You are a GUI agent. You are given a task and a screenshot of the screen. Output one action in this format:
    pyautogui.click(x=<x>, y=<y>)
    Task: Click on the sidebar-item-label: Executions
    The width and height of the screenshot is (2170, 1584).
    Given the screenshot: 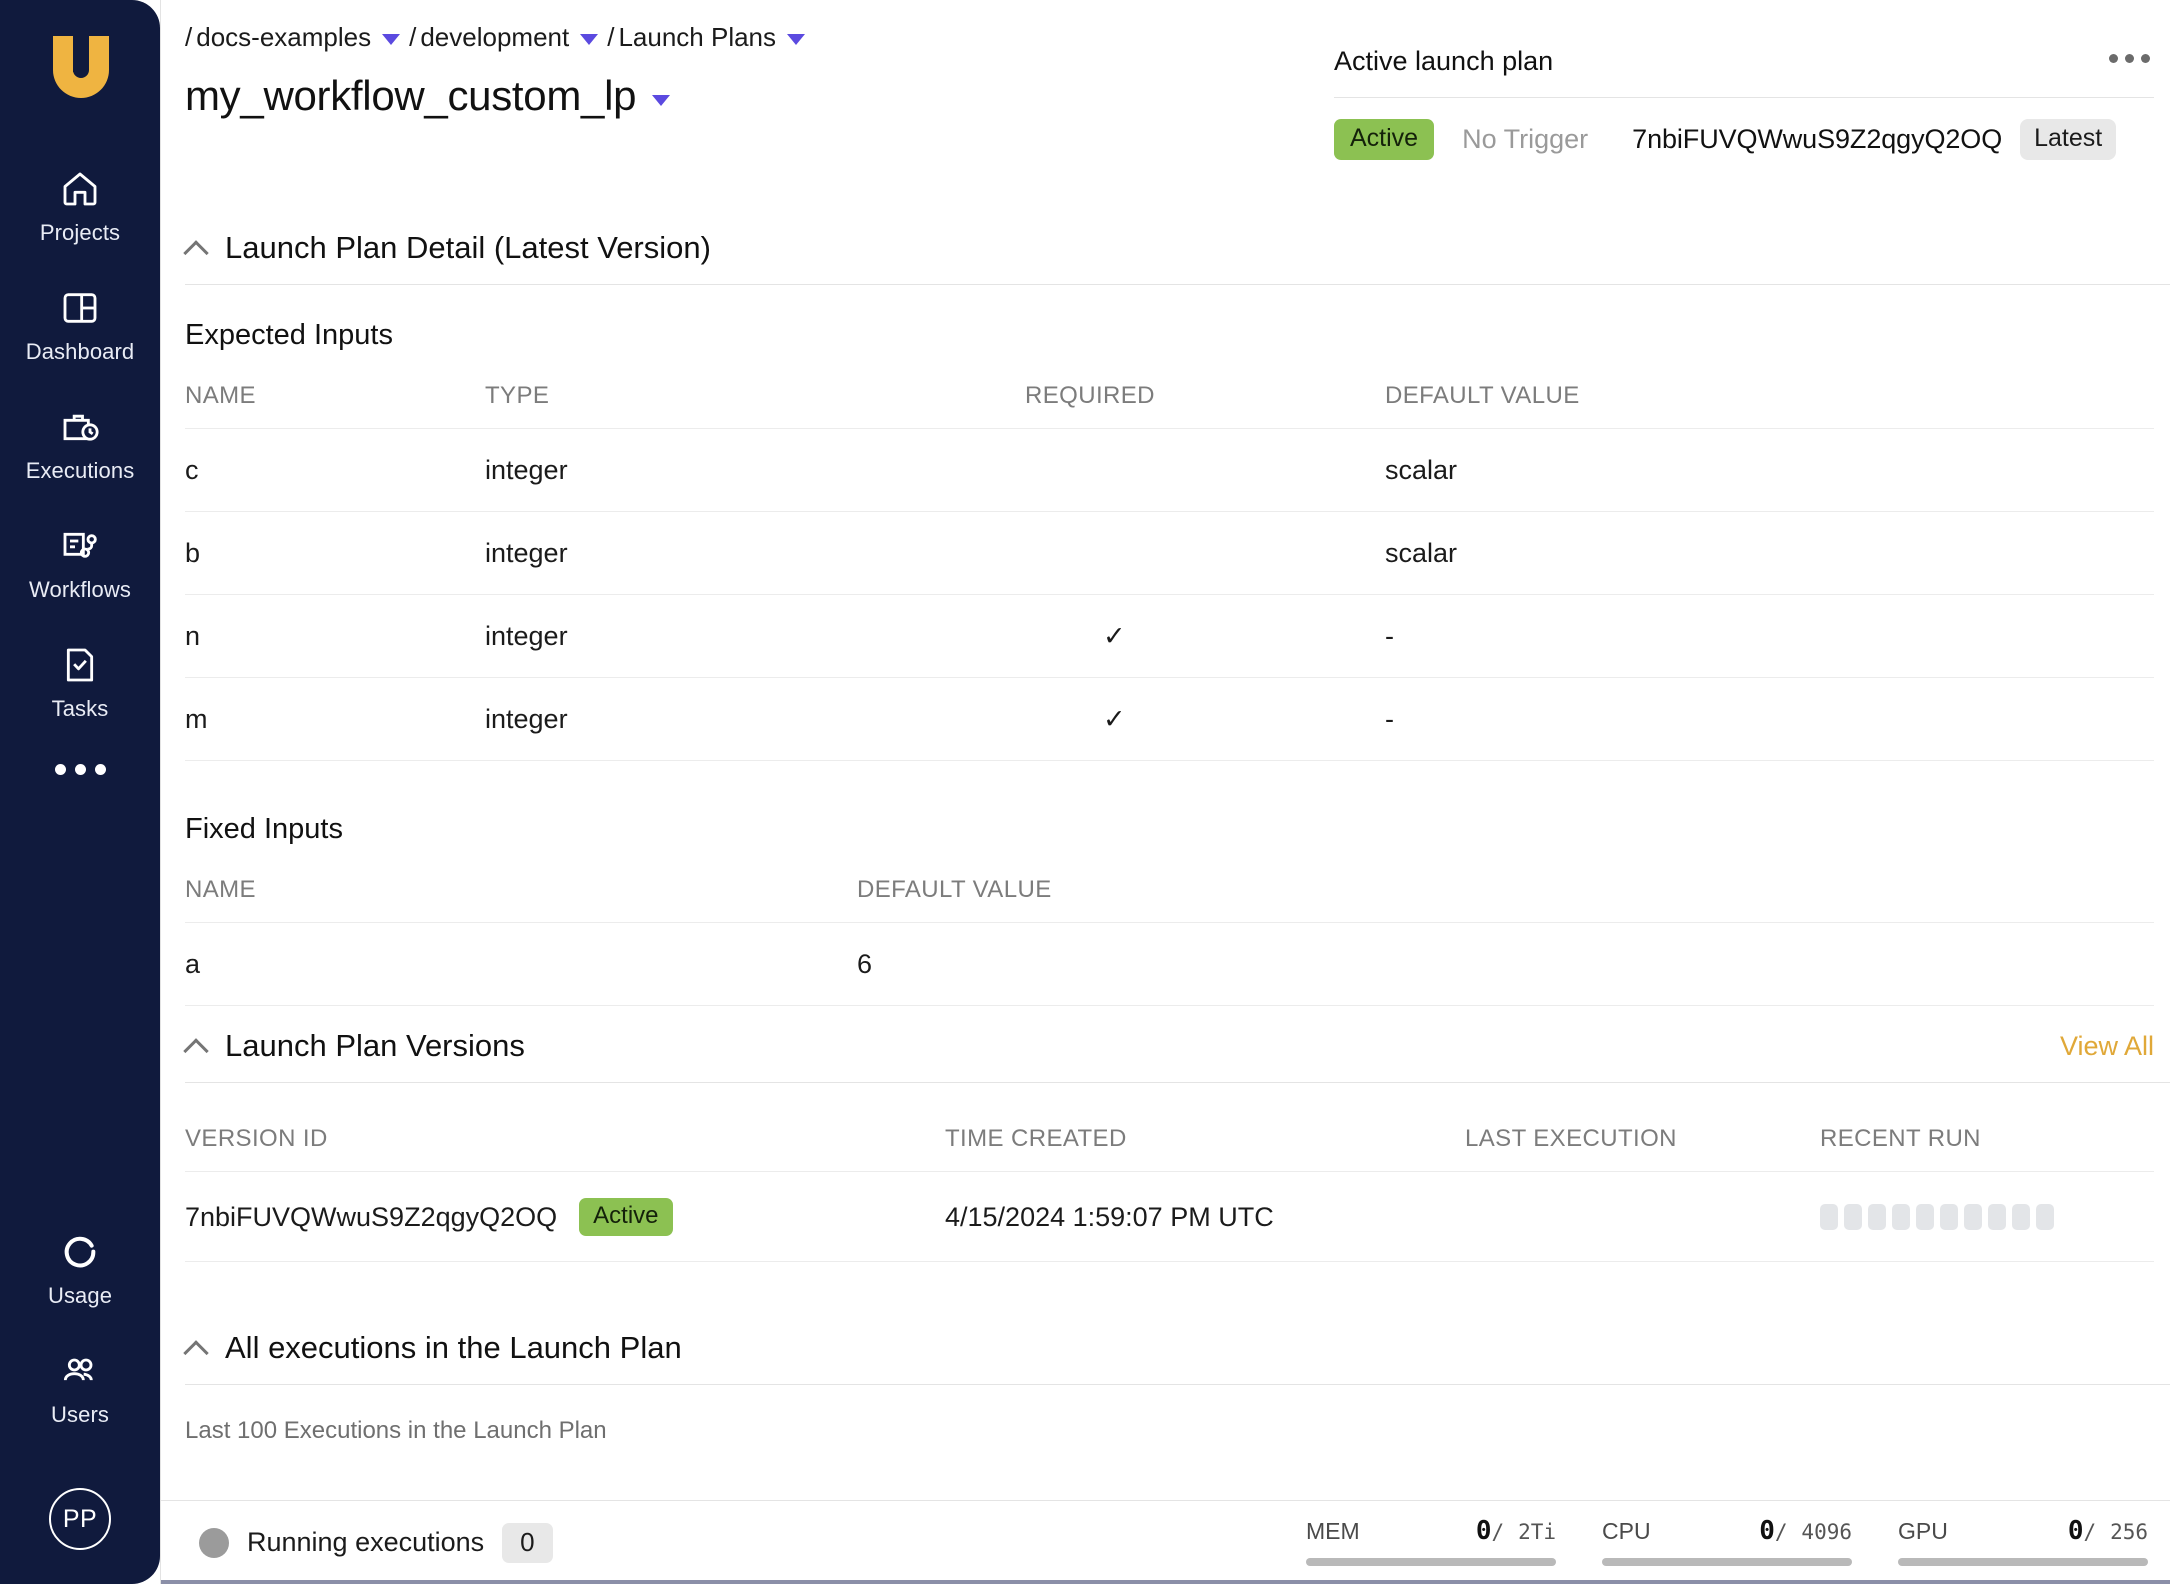 What is the action you would take?
    pyautogui.click(x=80, y=470)
    